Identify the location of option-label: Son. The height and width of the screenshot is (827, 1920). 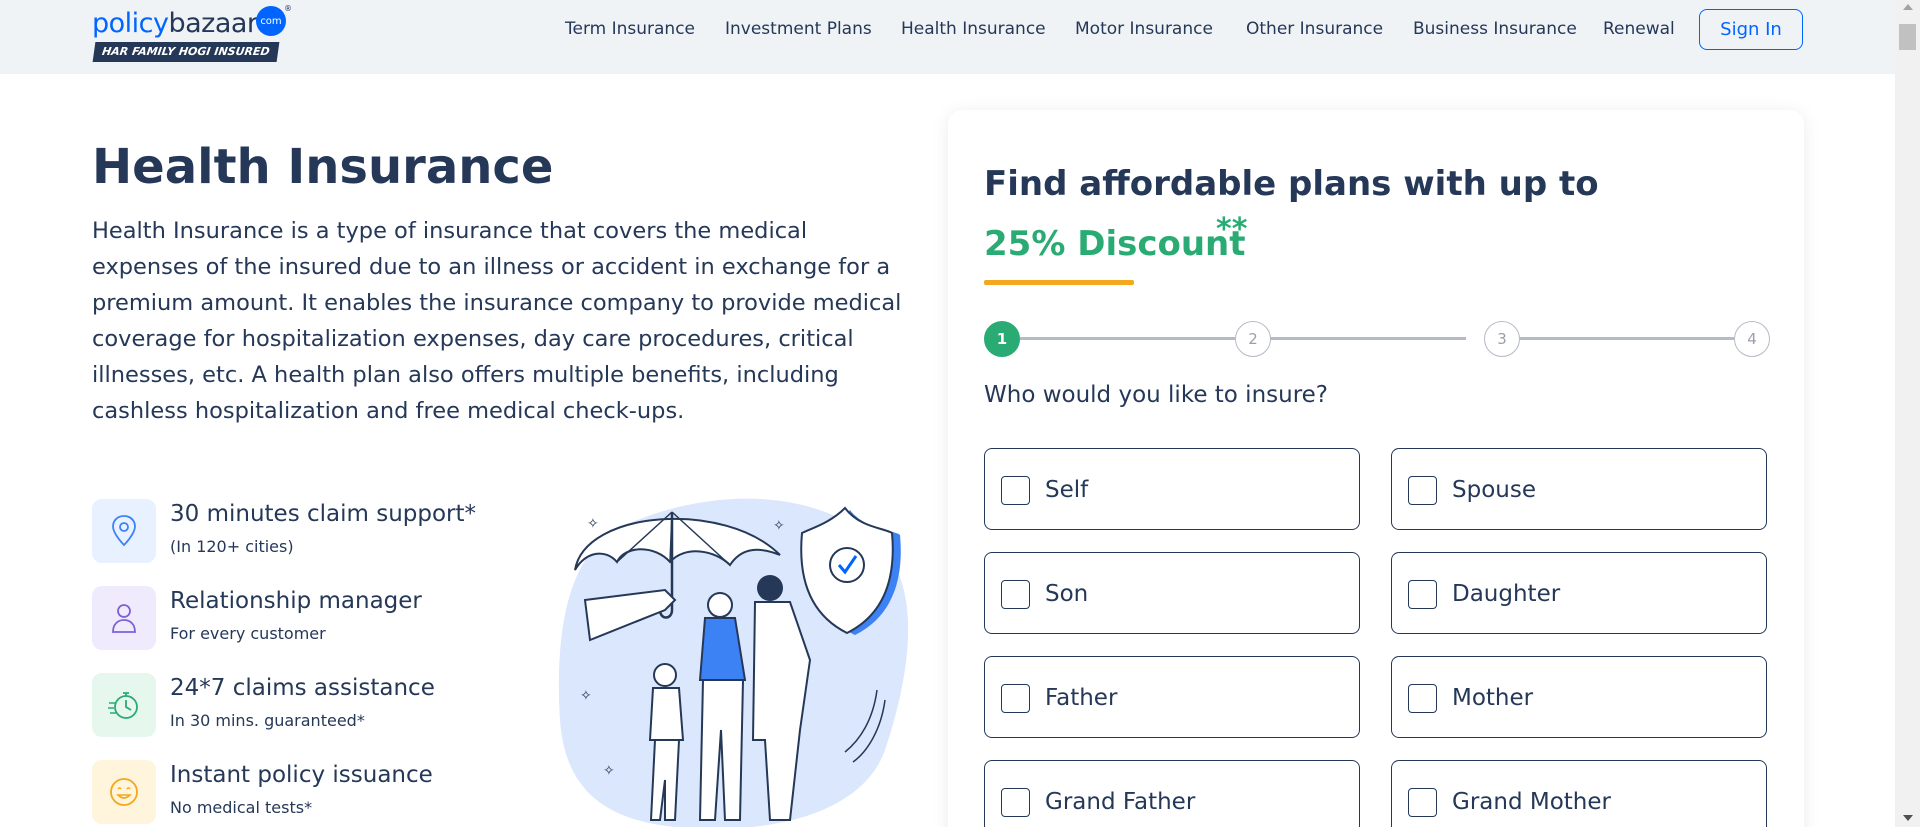
(1067, 594).